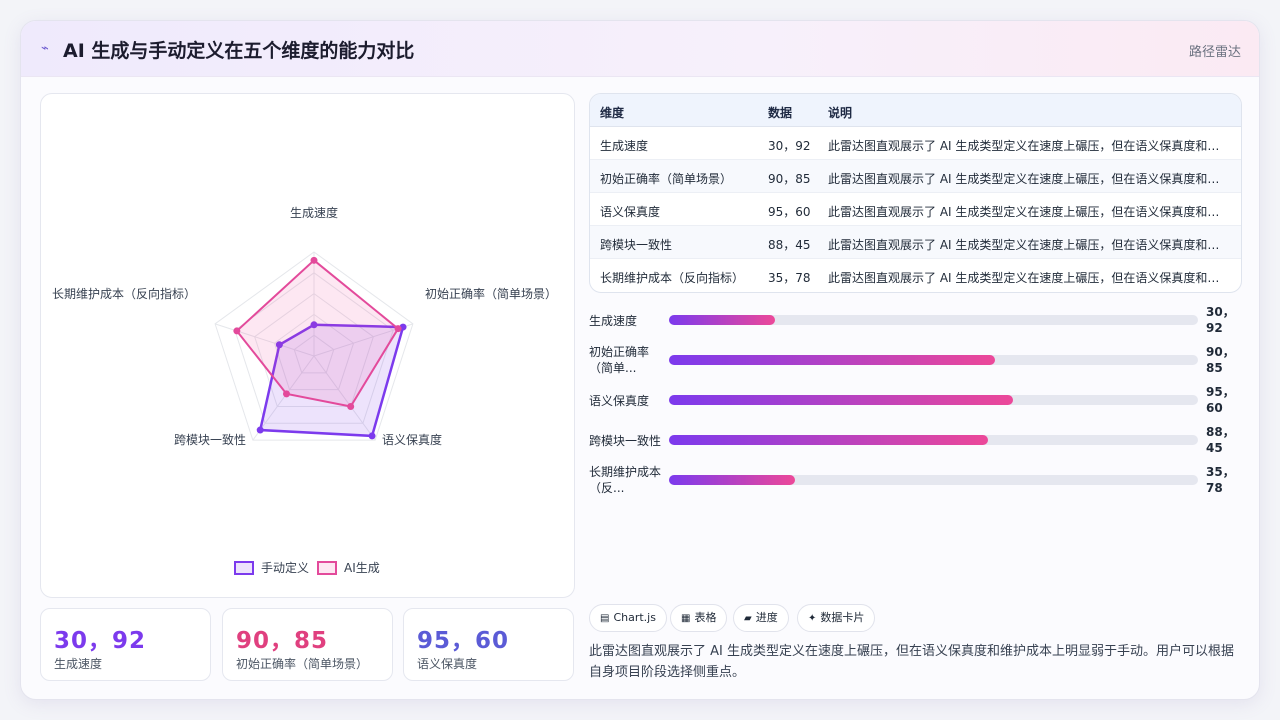 The image size is (1280, 720). What do you see at coordinates (619, 401) in the screenshot?
I see `progress-label: 语义保真度` at bounding box center [619, 401].